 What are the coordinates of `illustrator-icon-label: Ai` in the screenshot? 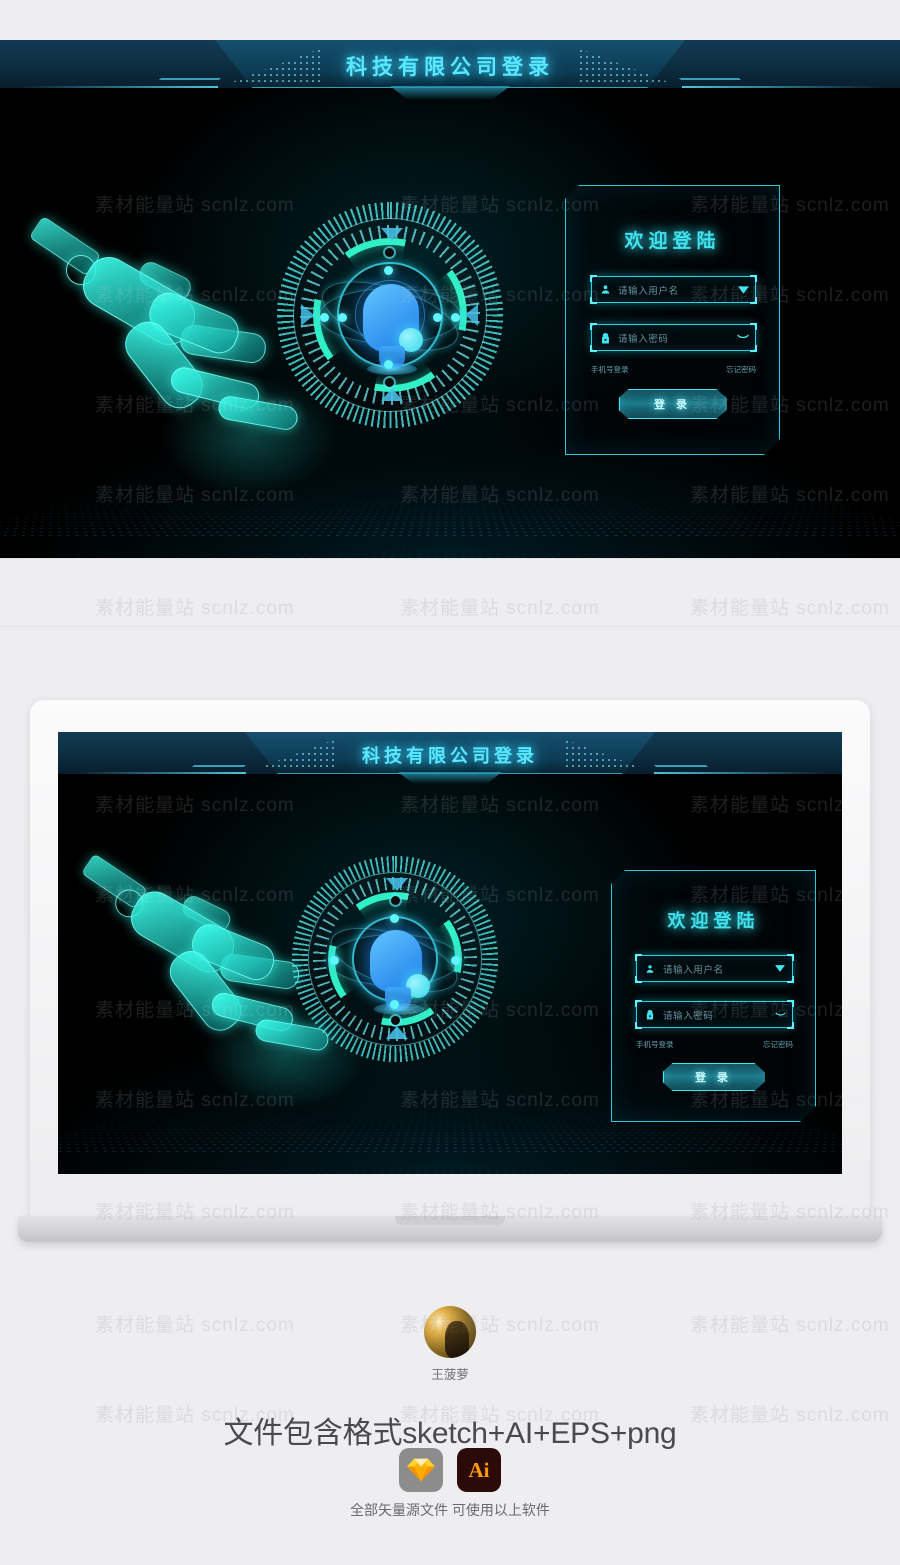 It's located at (479, 1469).